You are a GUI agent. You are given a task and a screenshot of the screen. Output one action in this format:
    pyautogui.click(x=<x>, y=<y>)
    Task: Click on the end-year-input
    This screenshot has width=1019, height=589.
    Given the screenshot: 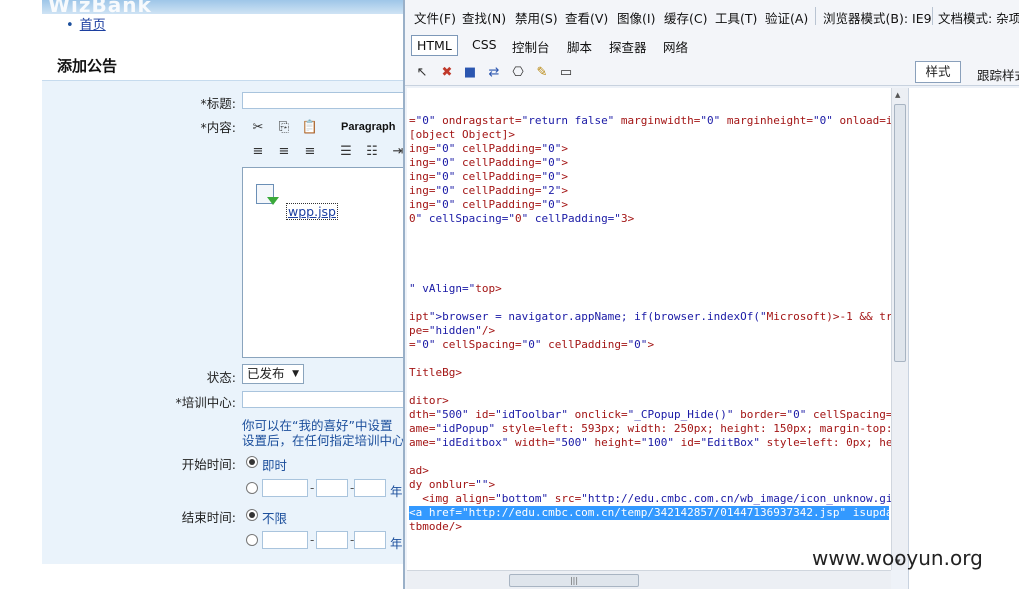 What is the action you would take?
    pyautogui.click(x=285, y=540)
    